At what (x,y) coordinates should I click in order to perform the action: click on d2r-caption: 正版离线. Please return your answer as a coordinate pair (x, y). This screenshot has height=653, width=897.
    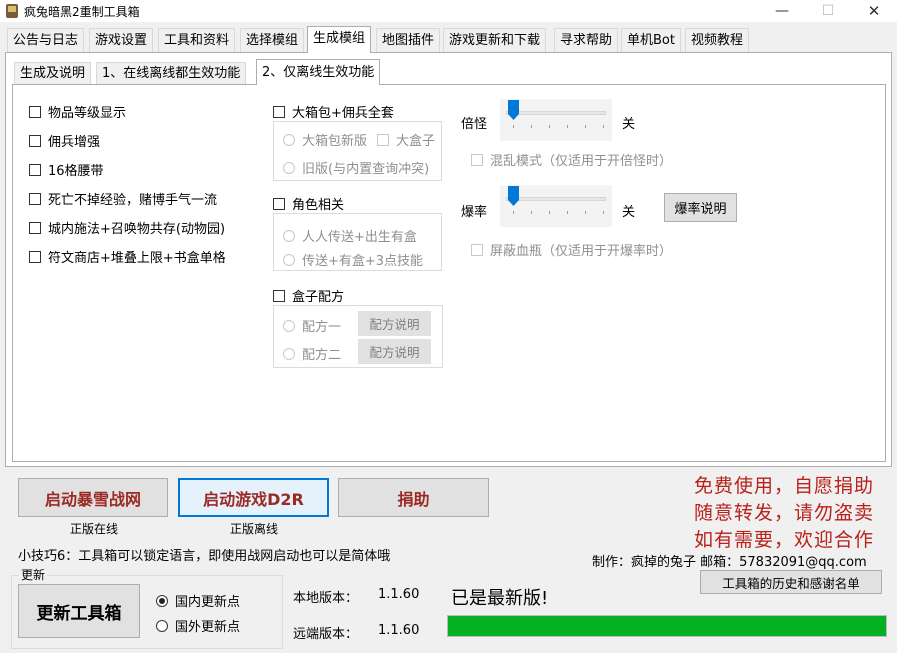
    Looking at the image, I should click on (254, 529).